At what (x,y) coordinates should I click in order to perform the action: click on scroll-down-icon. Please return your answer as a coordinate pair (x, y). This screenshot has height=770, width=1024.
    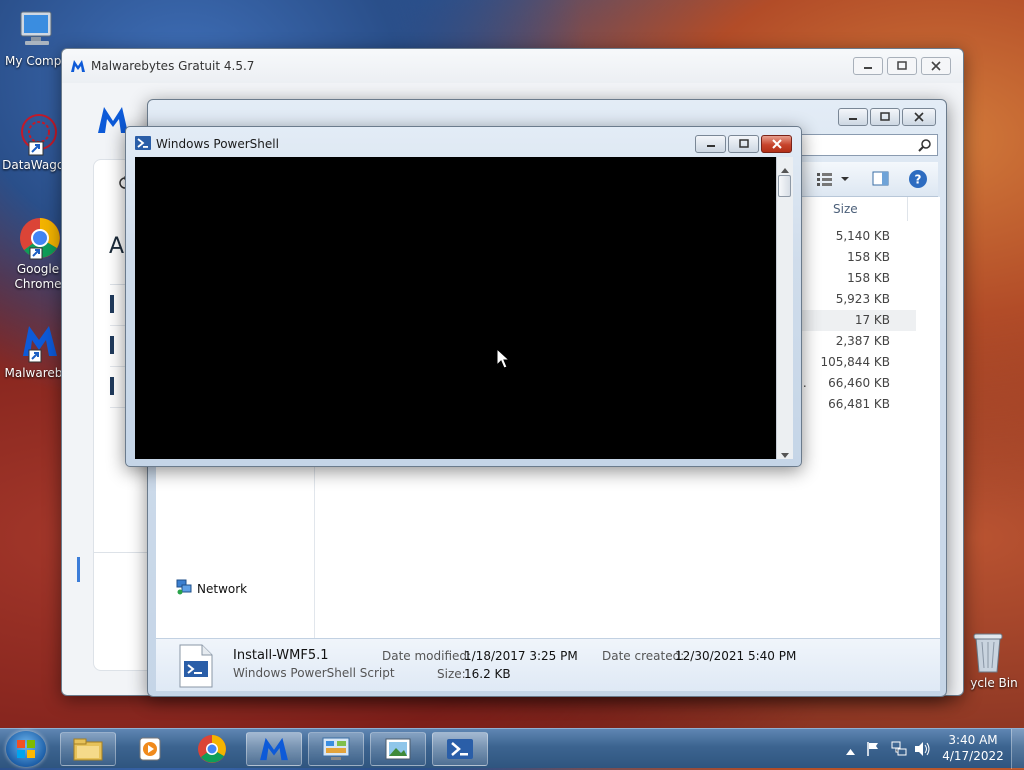
    Looking at the image, I should click on (785, 454).